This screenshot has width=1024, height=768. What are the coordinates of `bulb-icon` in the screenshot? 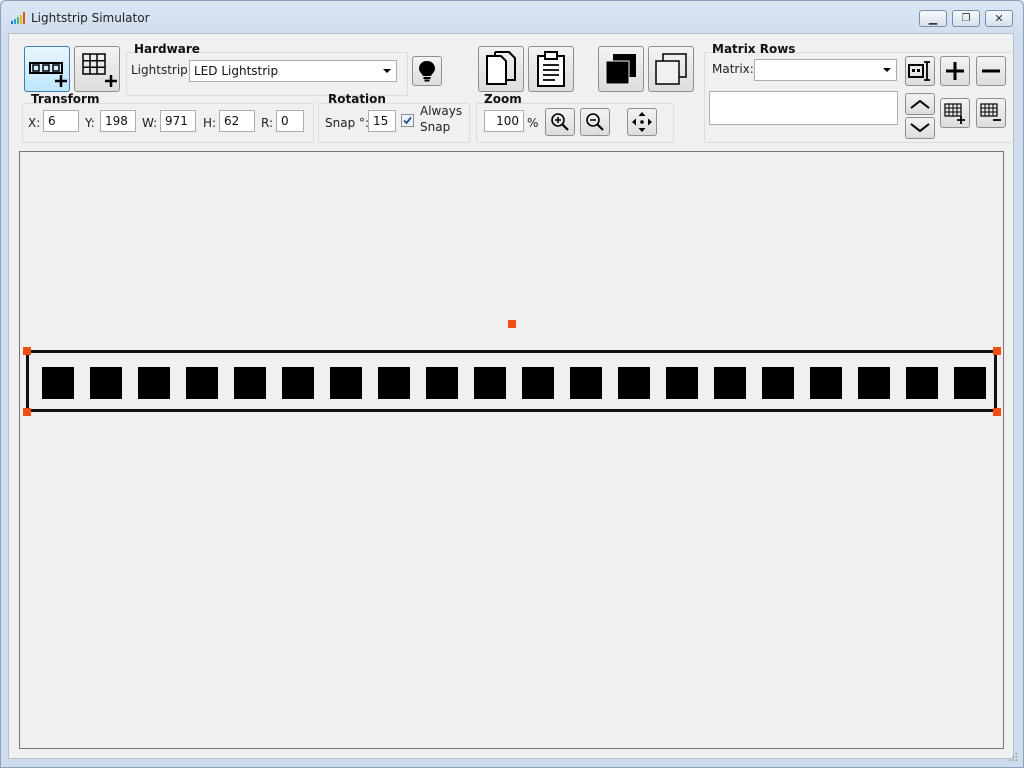 It's located at (427, 71).